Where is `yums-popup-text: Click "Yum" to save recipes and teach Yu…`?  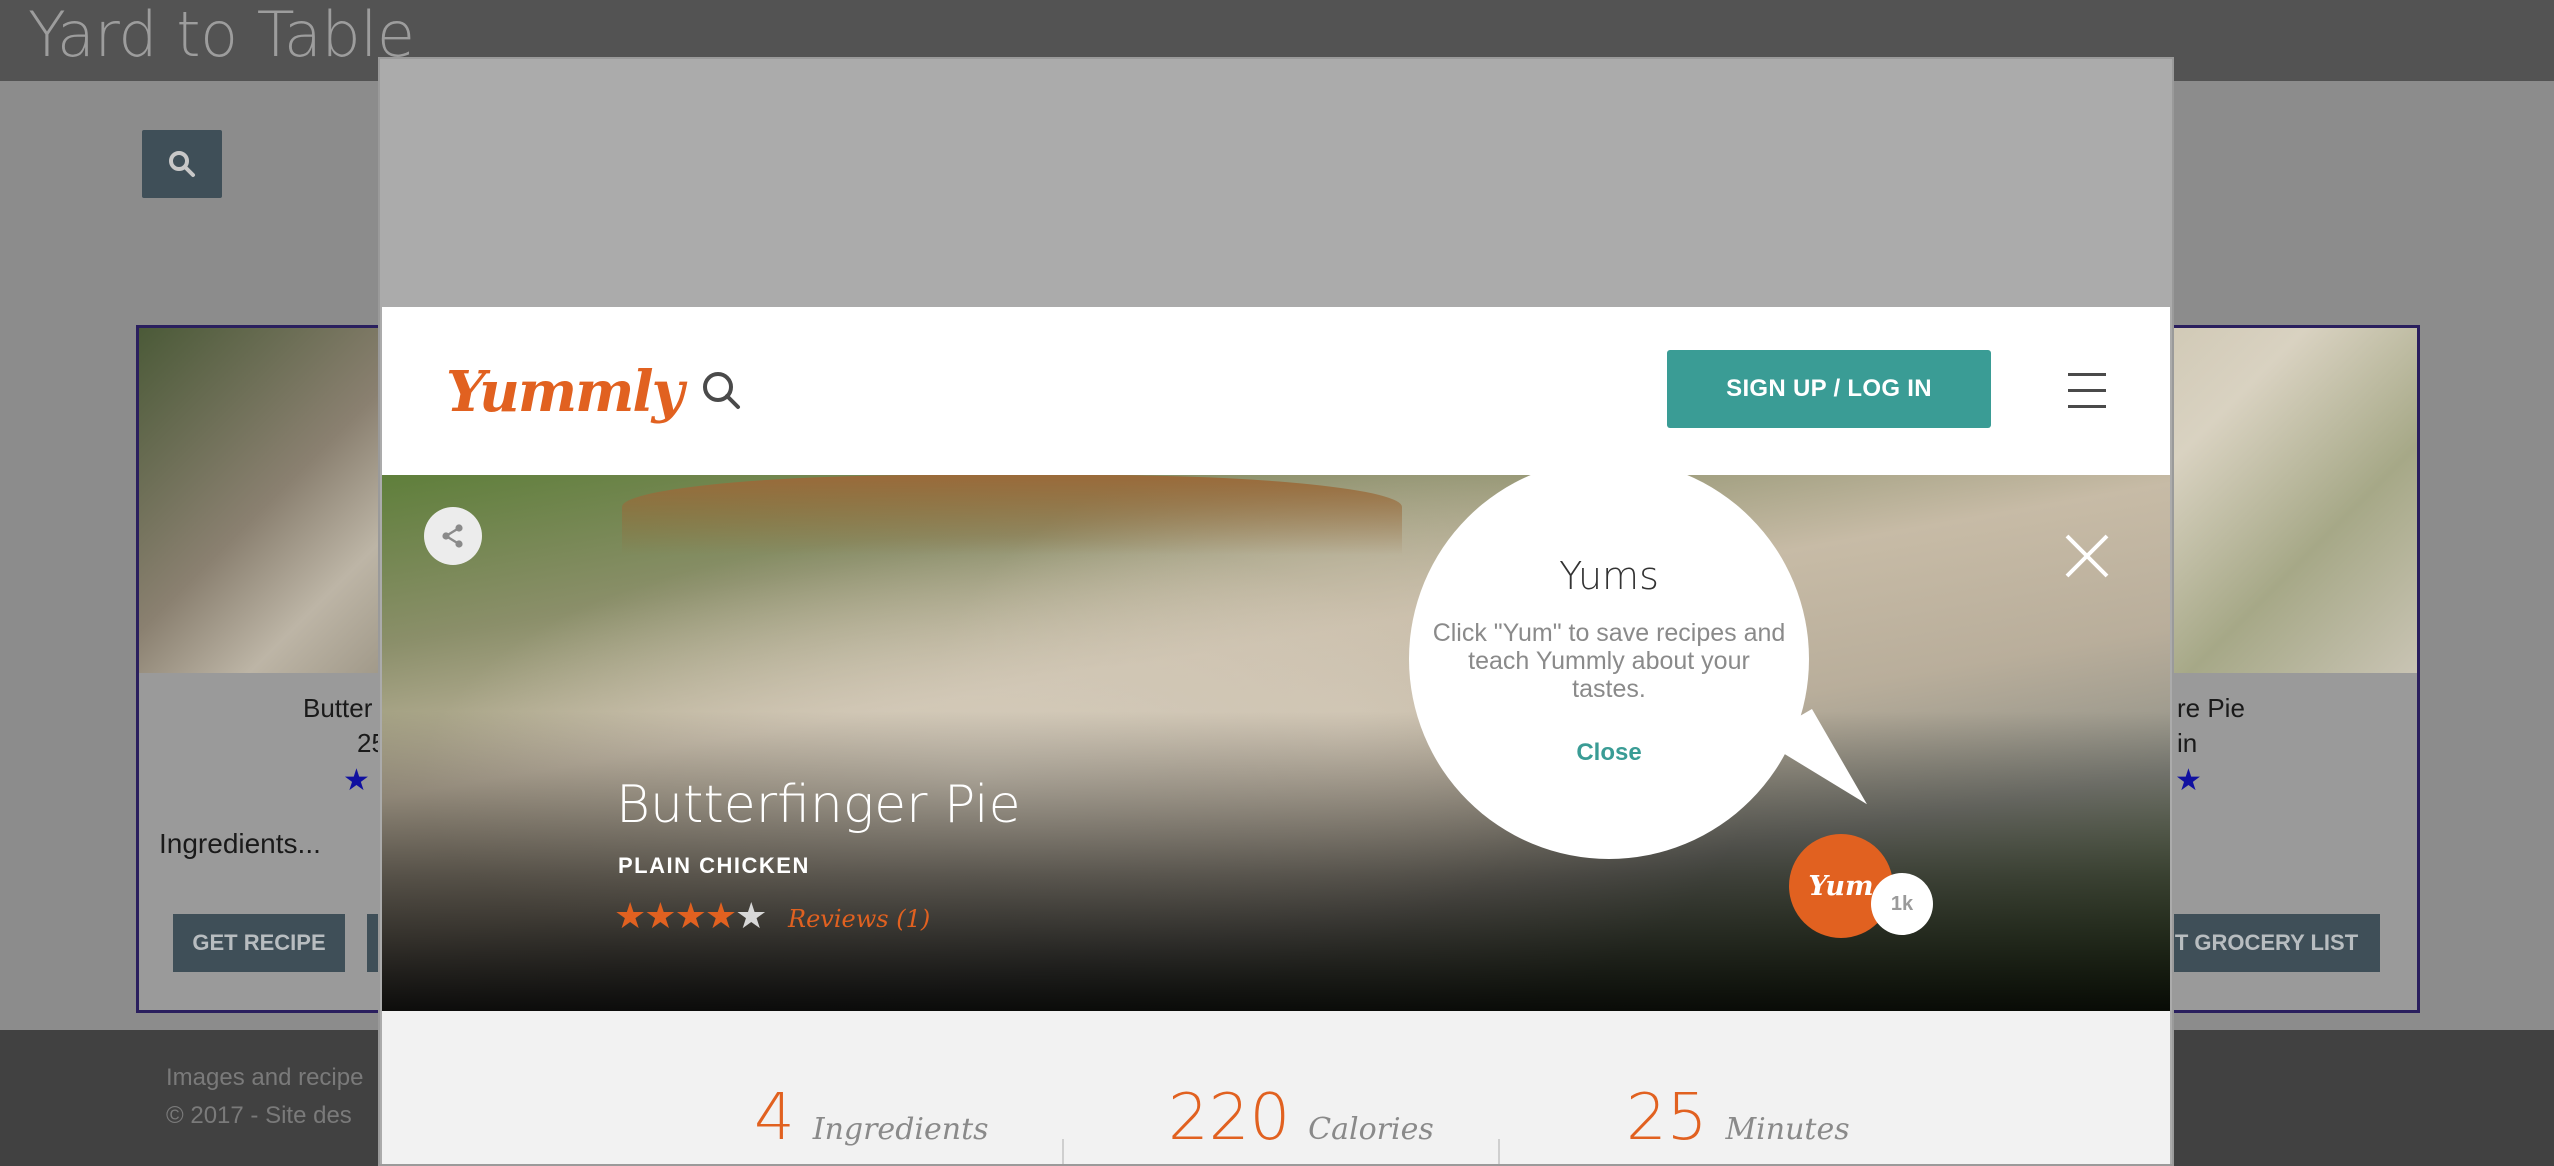 yums-popup-text: Click "Yum" to save recipes and teach Yu… is located at coordinates (1609, 661).